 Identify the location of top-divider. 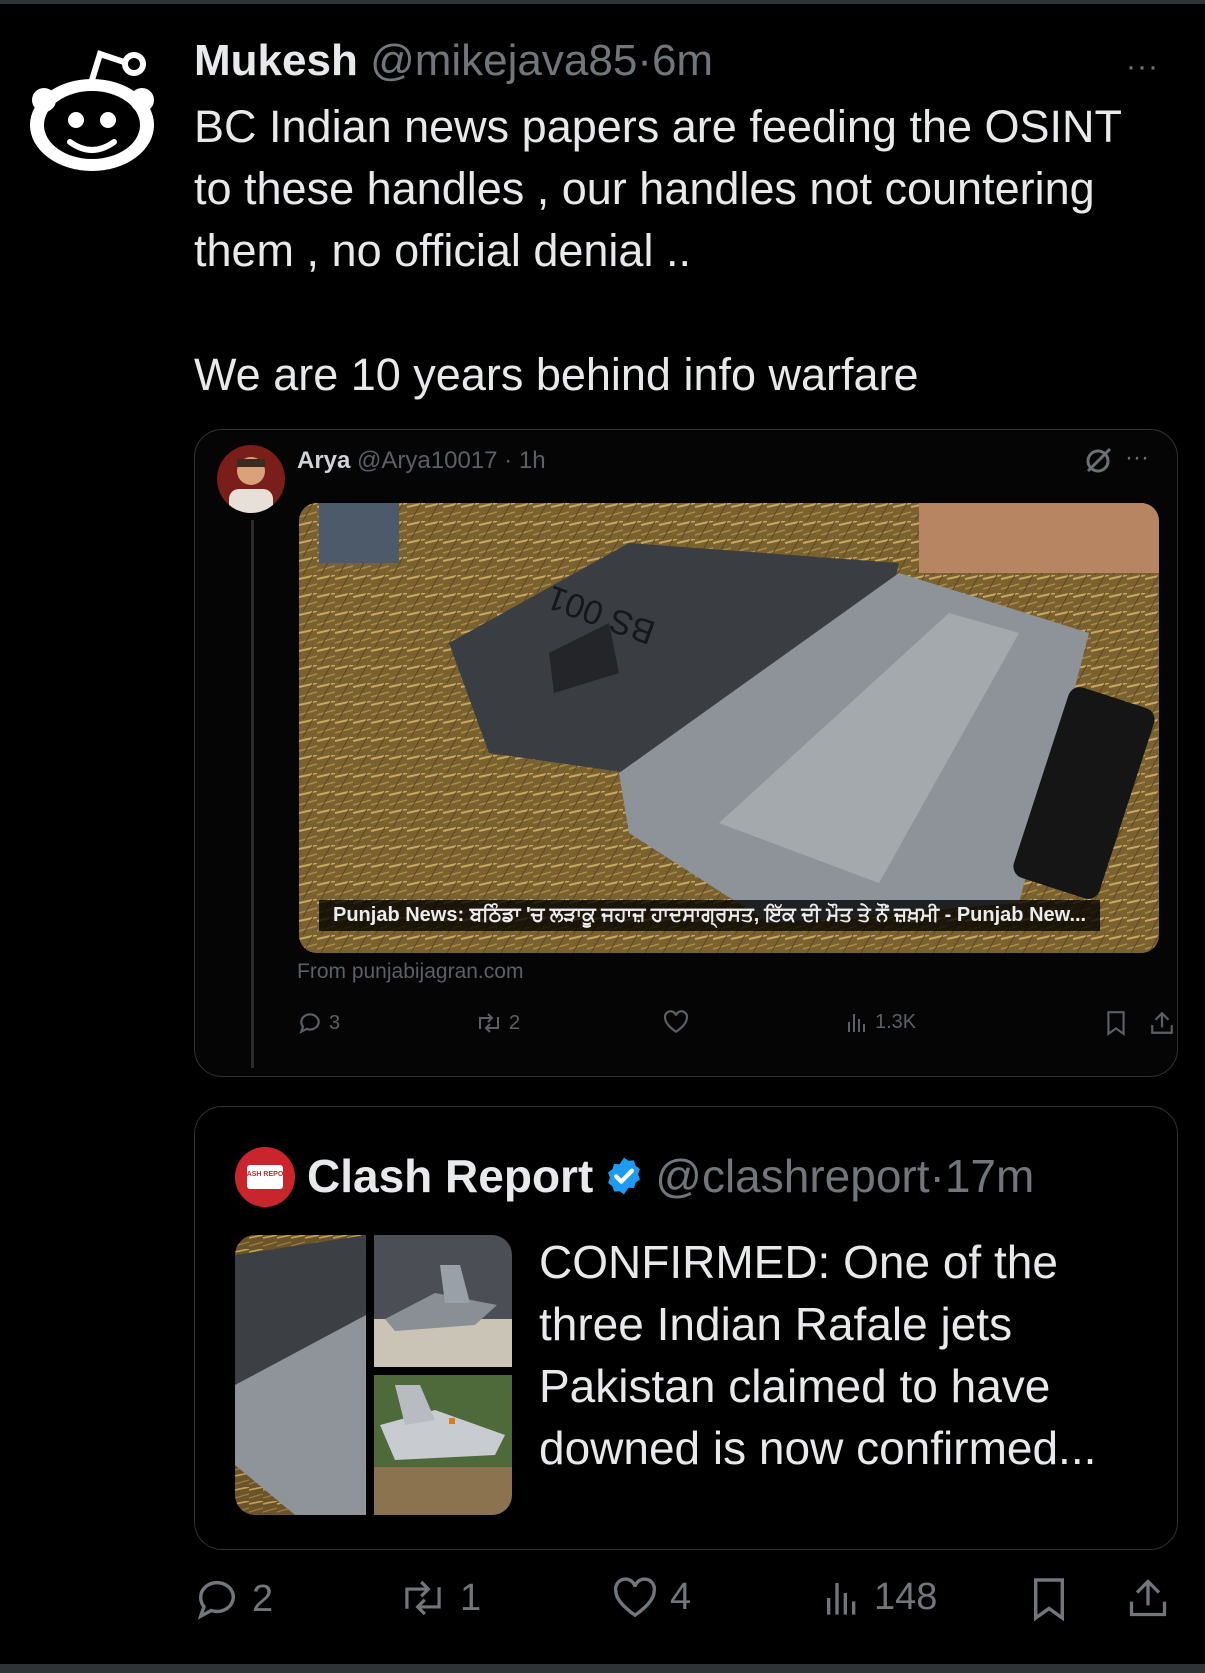
(602, 2).